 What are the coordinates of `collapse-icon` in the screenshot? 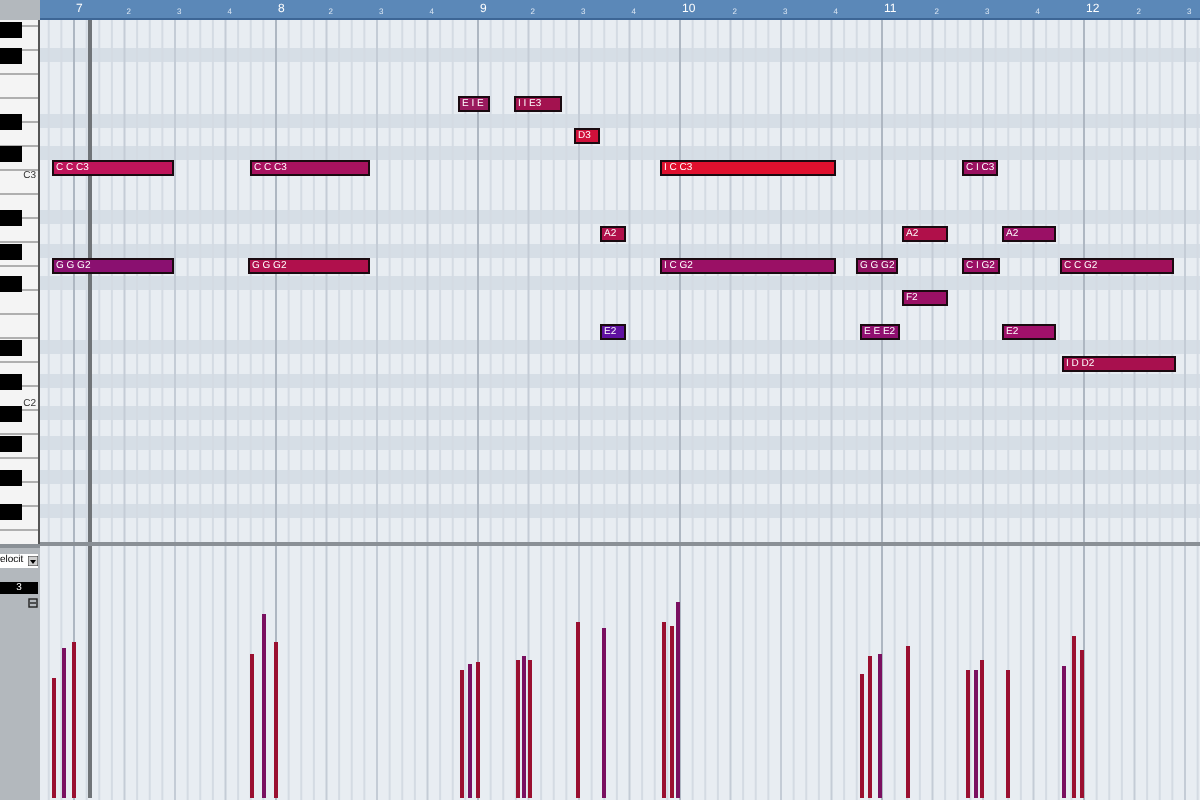 It's located at (33, 603).